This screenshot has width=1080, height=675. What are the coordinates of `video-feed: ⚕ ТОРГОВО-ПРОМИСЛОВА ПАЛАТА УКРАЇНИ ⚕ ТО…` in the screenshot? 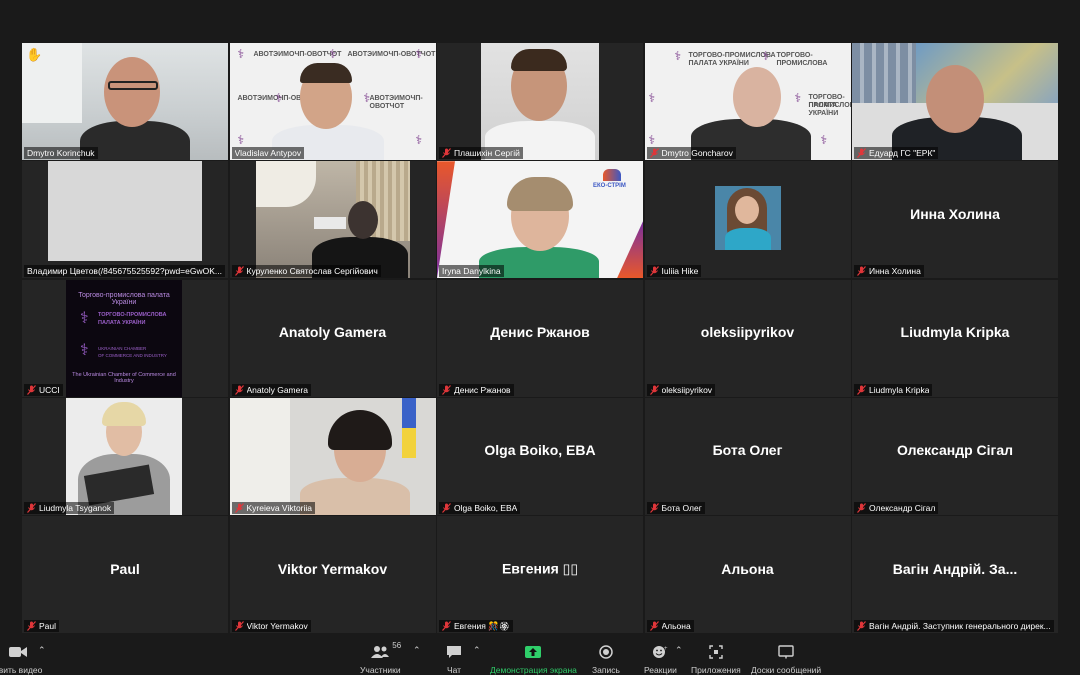 It's located at (747, 101).